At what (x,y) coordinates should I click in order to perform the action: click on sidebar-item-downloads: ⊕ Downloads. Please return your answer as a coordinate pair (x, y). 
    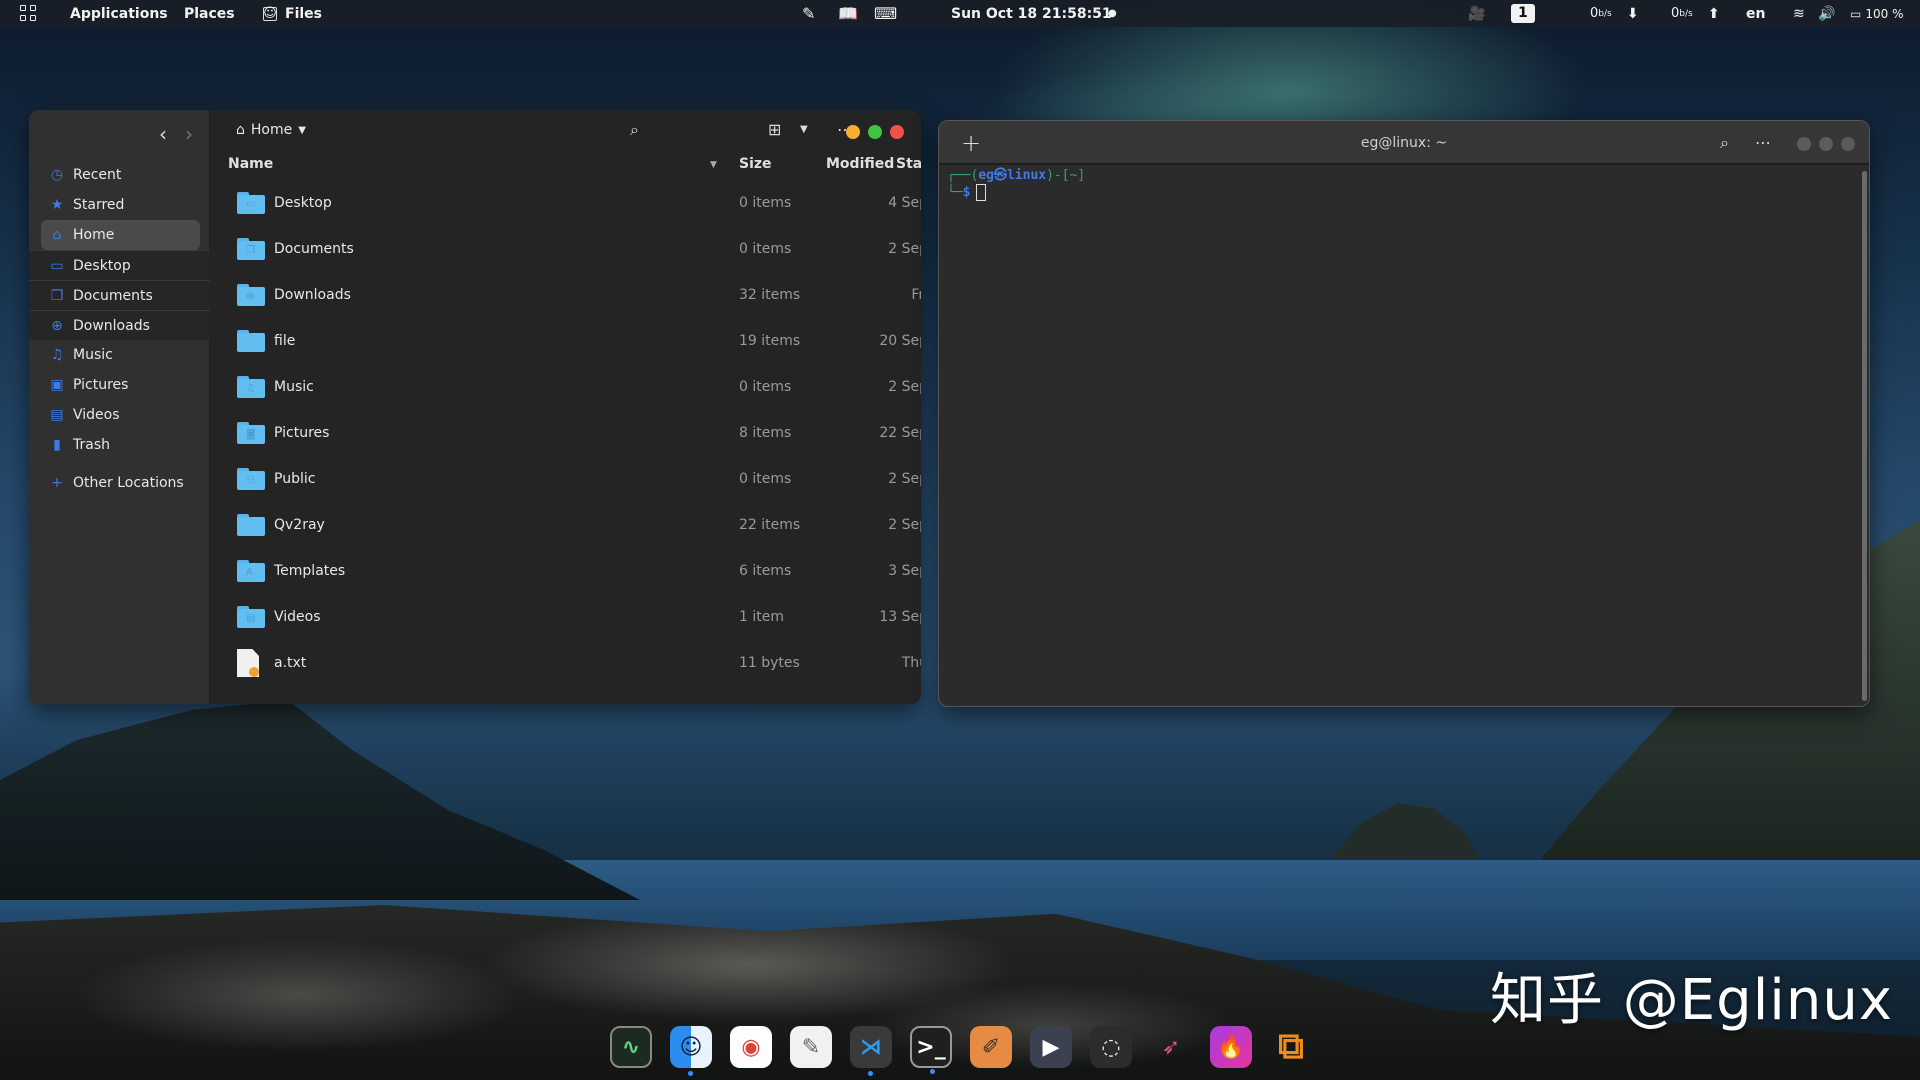
    Looking at the image, I should click on (119, 325).